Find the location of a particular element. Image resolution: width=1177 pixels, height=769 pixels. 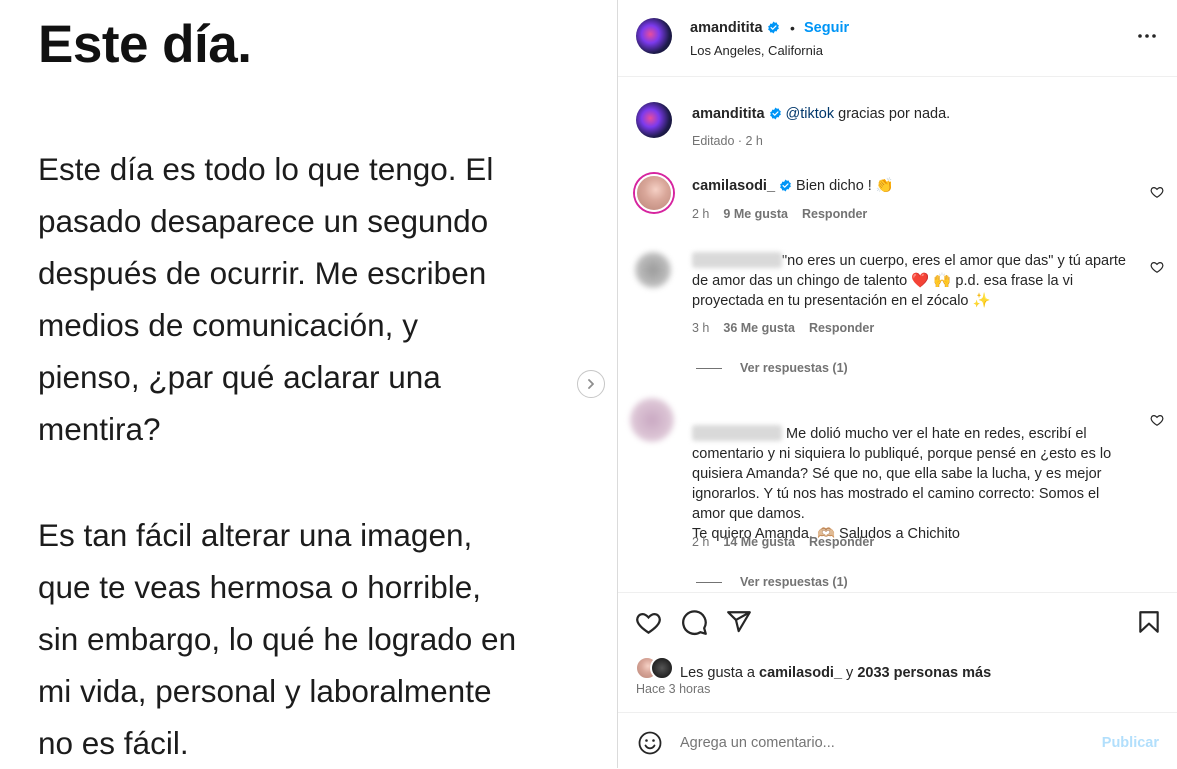

add-comment-bar: Publicar is located at coordinates (897, 740).